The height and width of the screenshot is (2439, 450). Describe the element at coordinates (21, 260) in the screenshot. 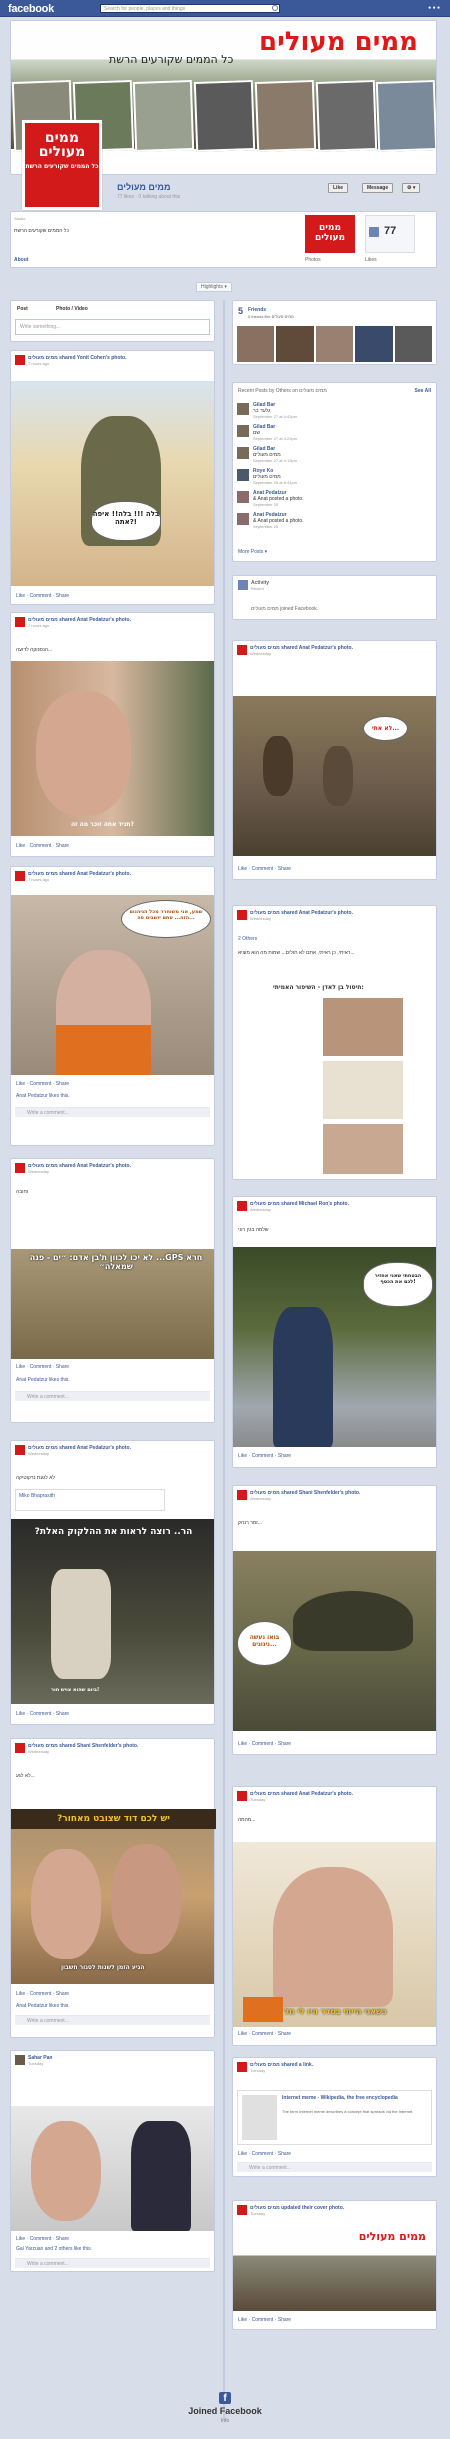

I see `about-link: About` at that location.